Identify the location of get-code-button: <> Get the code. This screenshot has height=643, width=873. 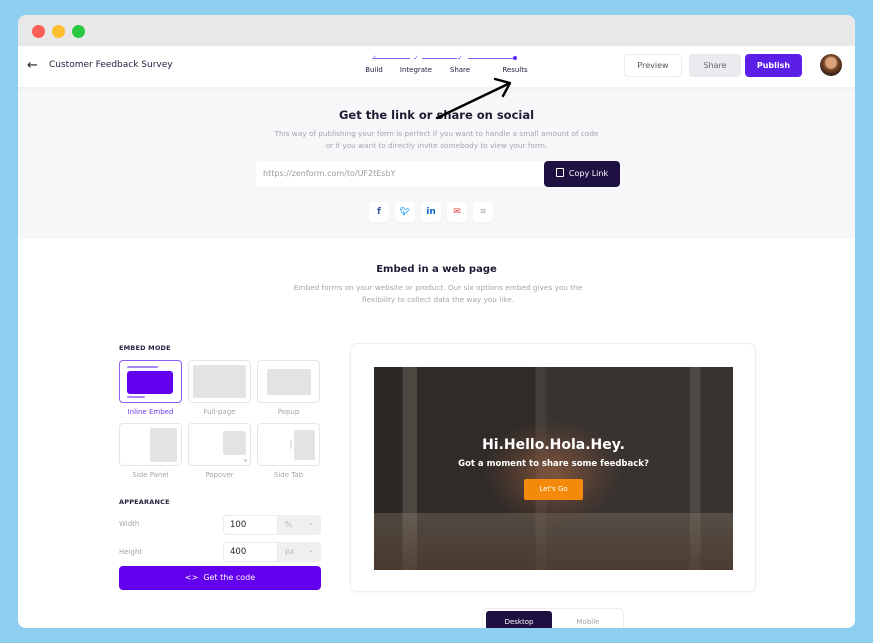
(220, 578).